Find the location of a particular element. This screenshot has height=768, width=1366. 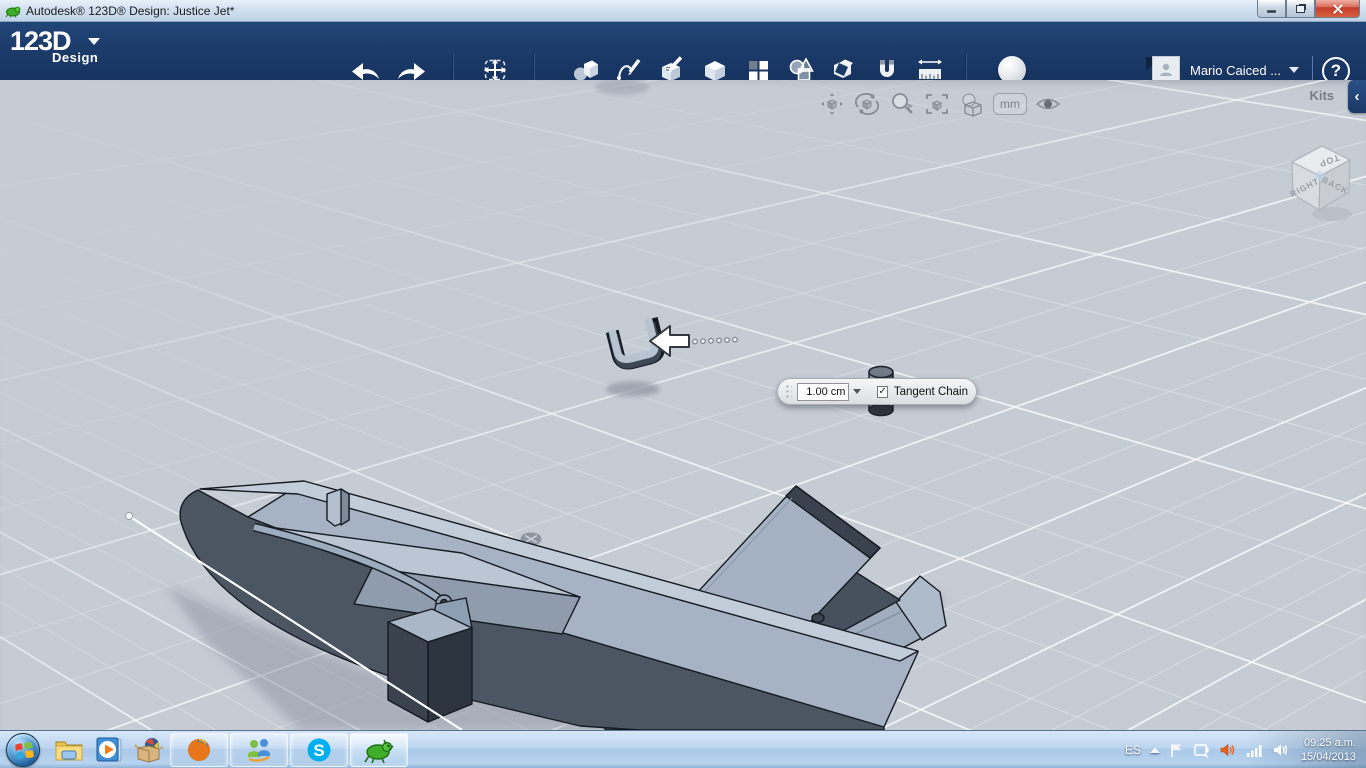

clock-date: 15/04/2013 is located at coordinates (1328, 757).